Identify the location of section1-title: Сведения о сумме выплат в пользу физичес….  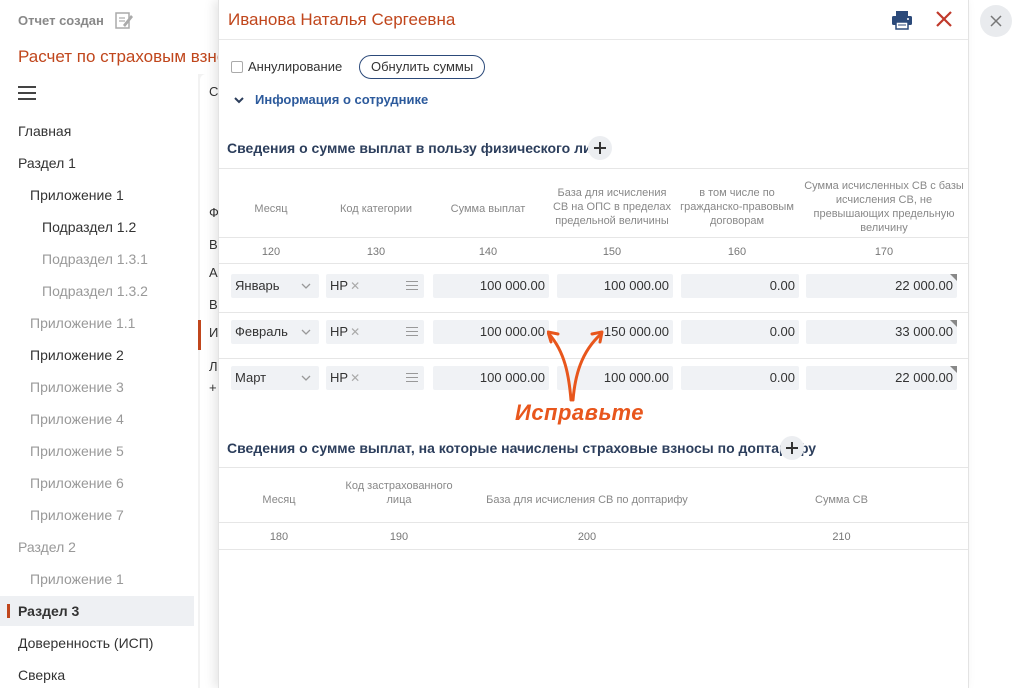
(418, 148).